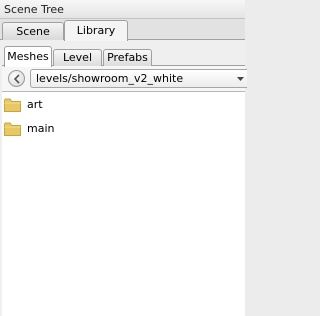  What do you see at coordinates (123, 105) in the screenshot?
I see `list-item: art` at bounding box center [123, 105].